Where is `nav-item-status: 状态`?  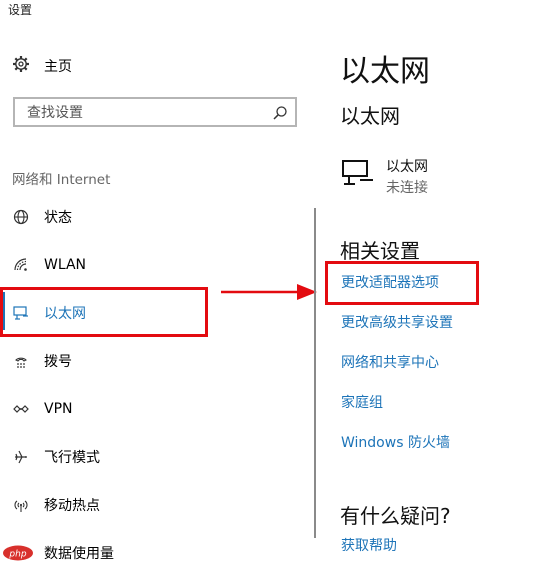 nav-item-status: 状态 is located at coordinates (152, 217).